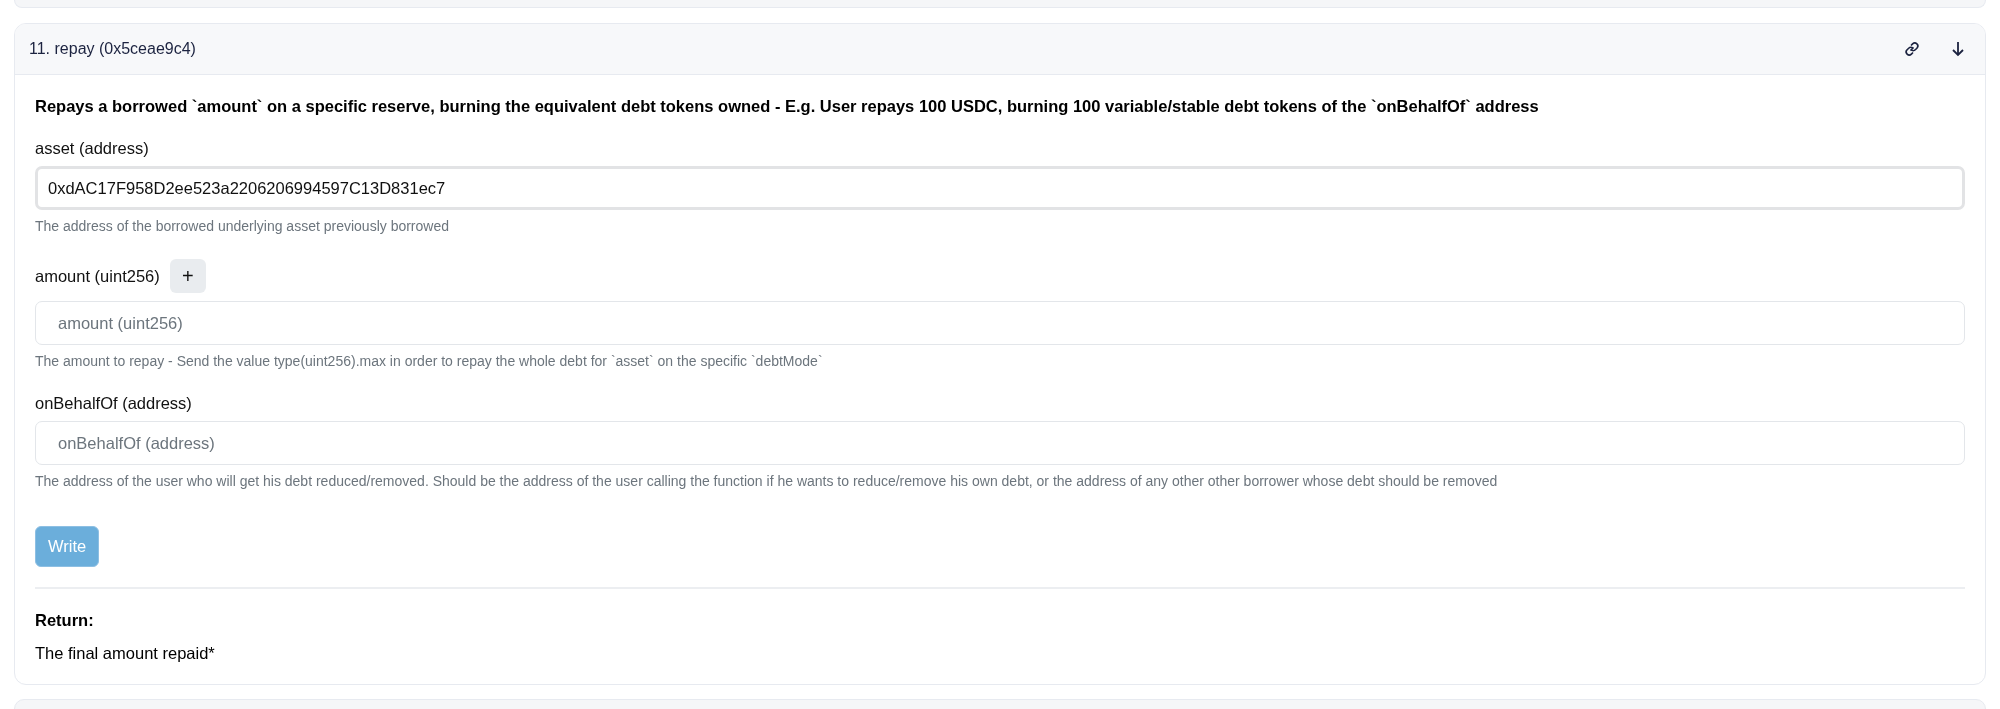 The width and height of the screenshot is (2000, 709). Describe the element at coordinates (1000, 188) in the screenshot. I see `input-field: 0xdAC17F958D2ee523a2206206994597C13D831ec7` at that location.